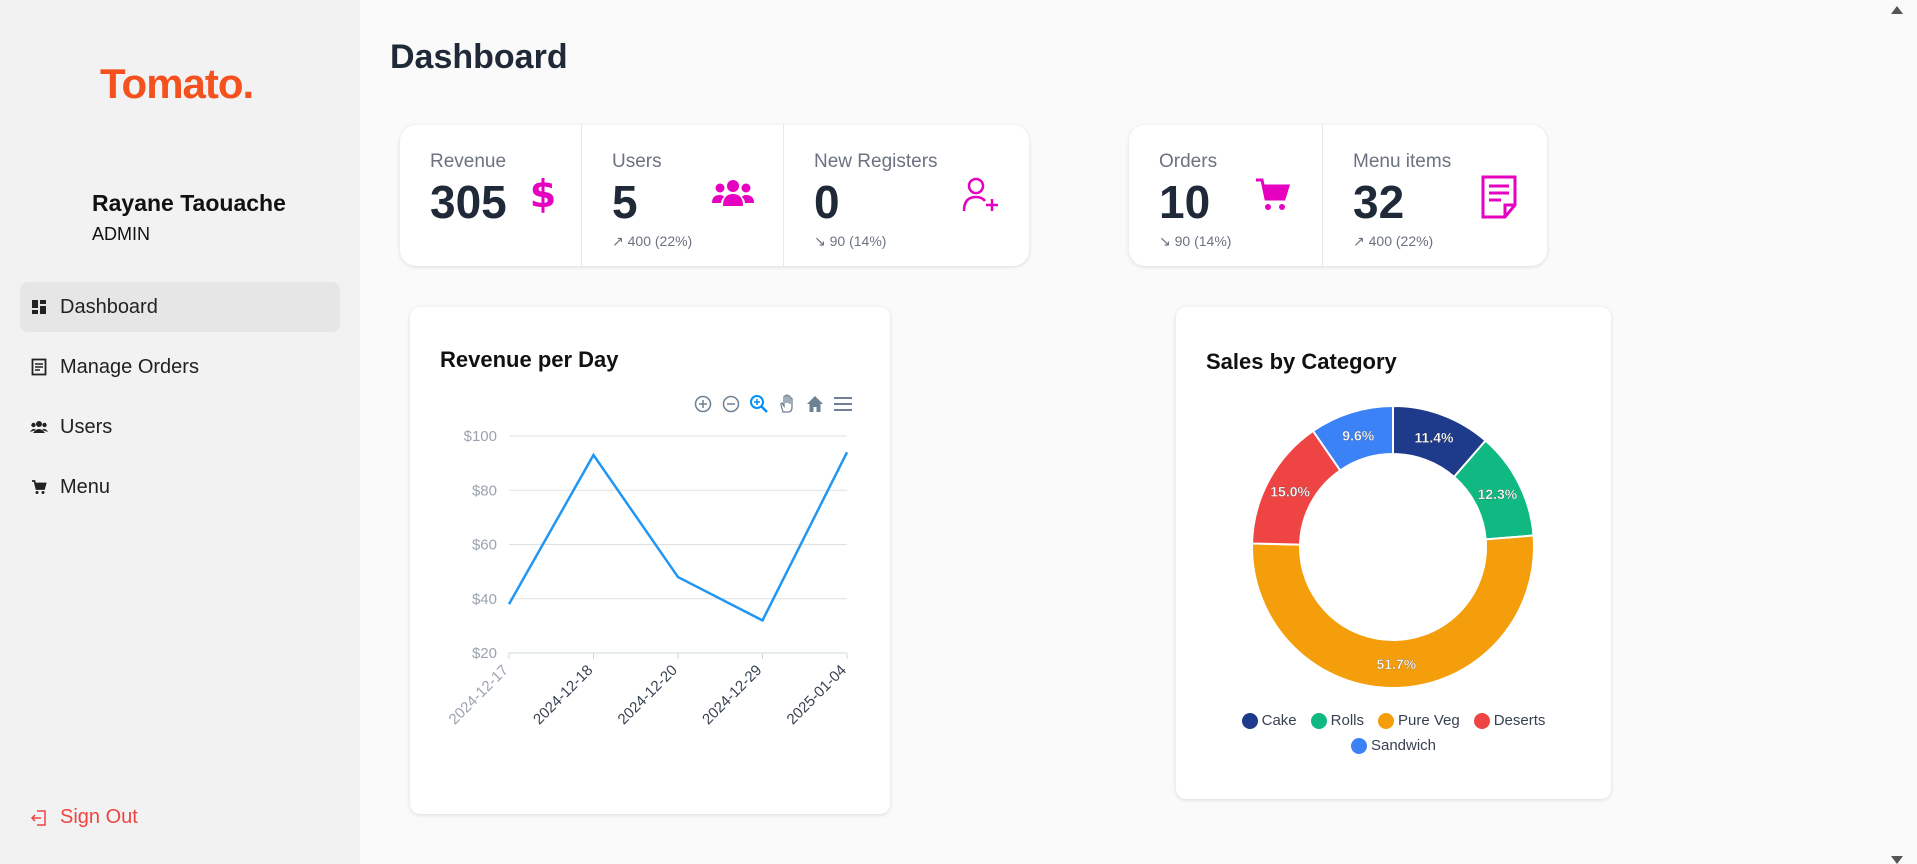  Describe the element at coordinates (1290, 491) in the screenshot. I see `slice-data-label: 15.0%` at that location.